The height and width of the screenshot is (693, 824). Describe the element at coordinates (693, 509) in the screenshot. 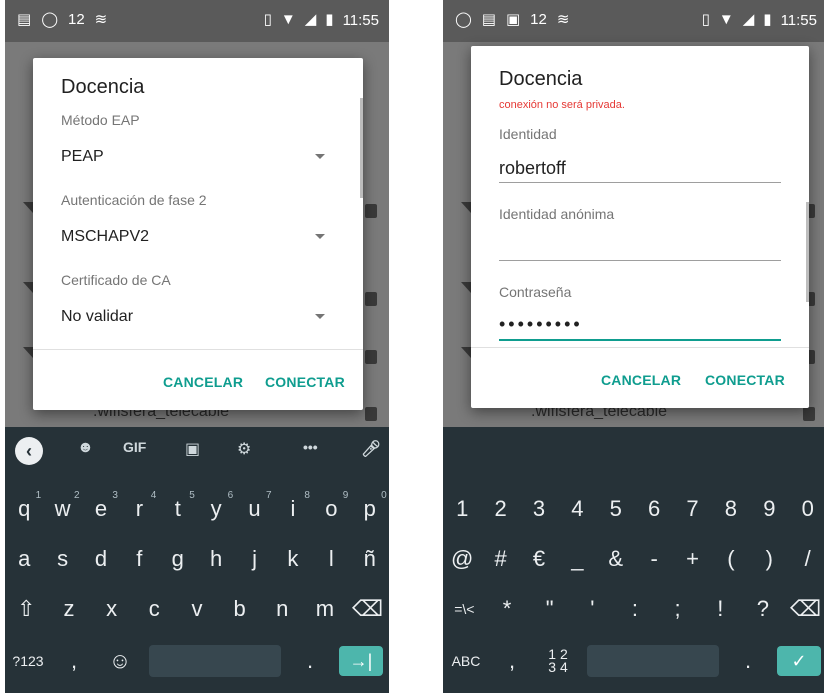

I see `key: 7` at that location.